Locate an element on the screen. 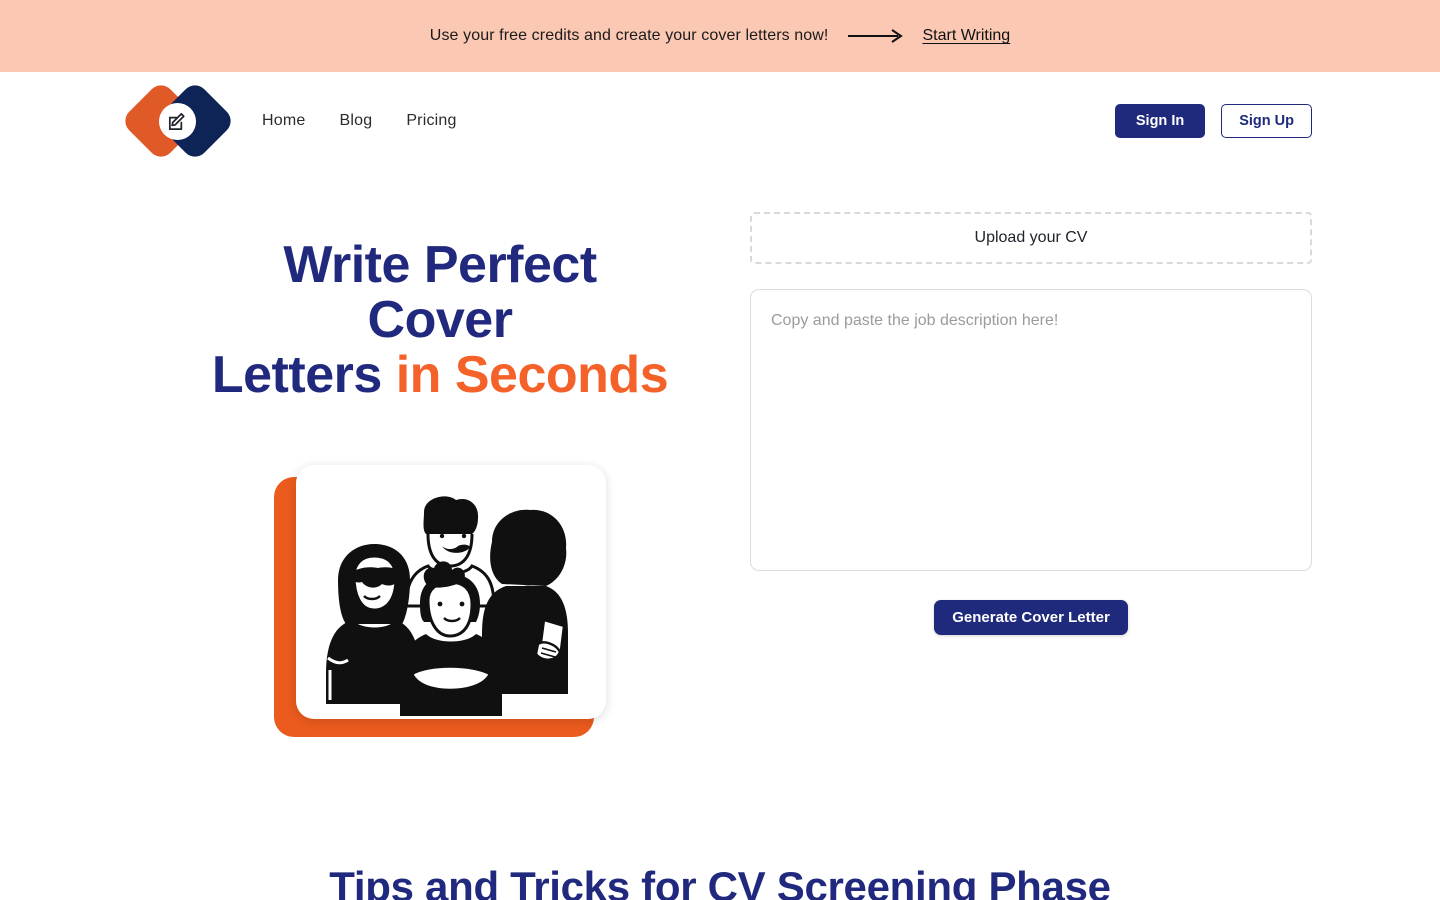 The height and width of the screenshot is (900, 1440). nav-link-blog: Blog is located at coordinates (355, 121).